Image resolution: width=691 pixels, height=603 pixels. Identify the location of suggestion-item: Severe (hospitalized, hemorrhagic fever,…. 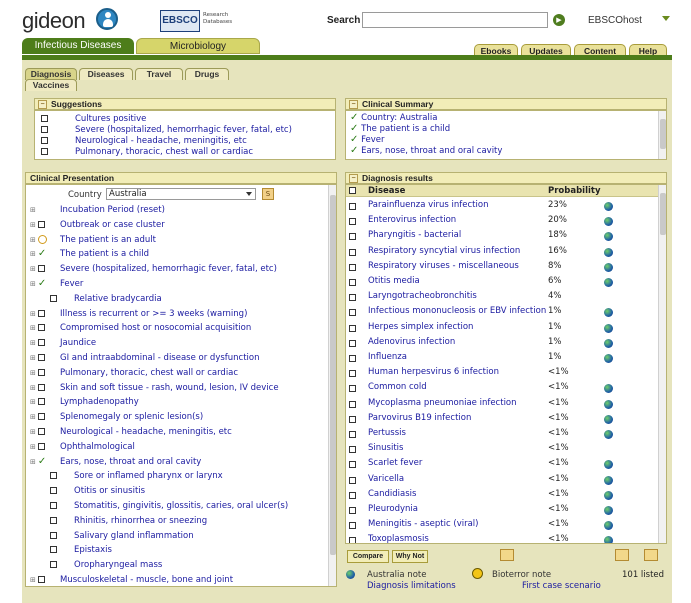
(166, 130).